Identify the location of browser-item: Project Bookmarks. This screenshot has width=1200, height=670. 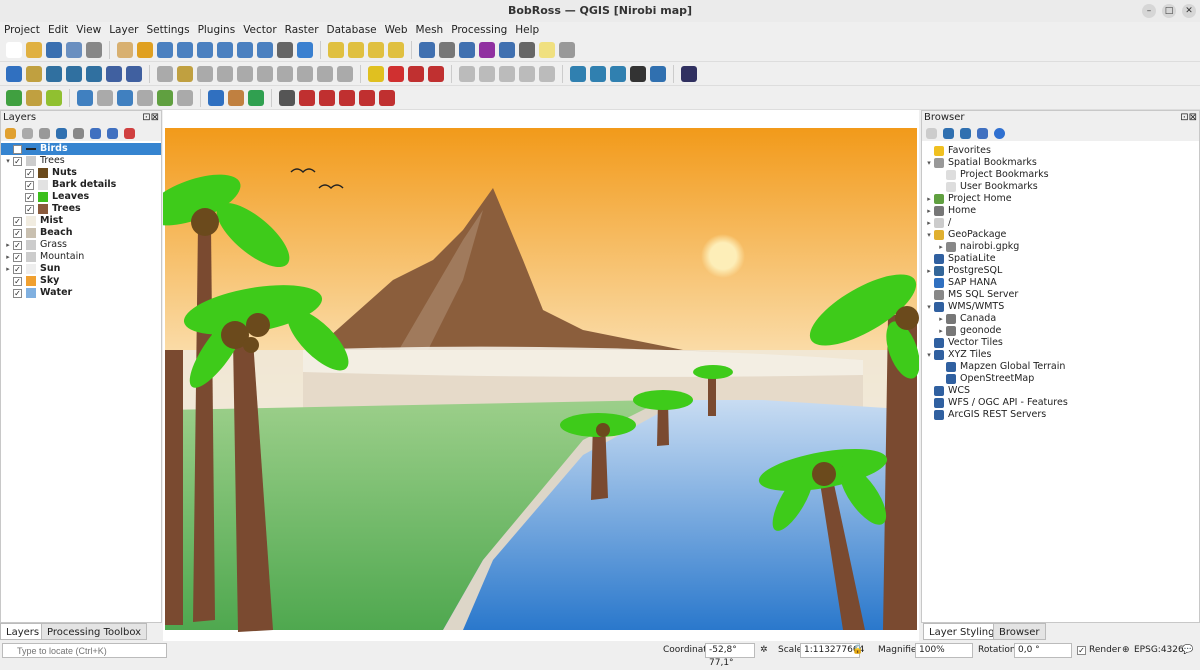
(1060, 175).